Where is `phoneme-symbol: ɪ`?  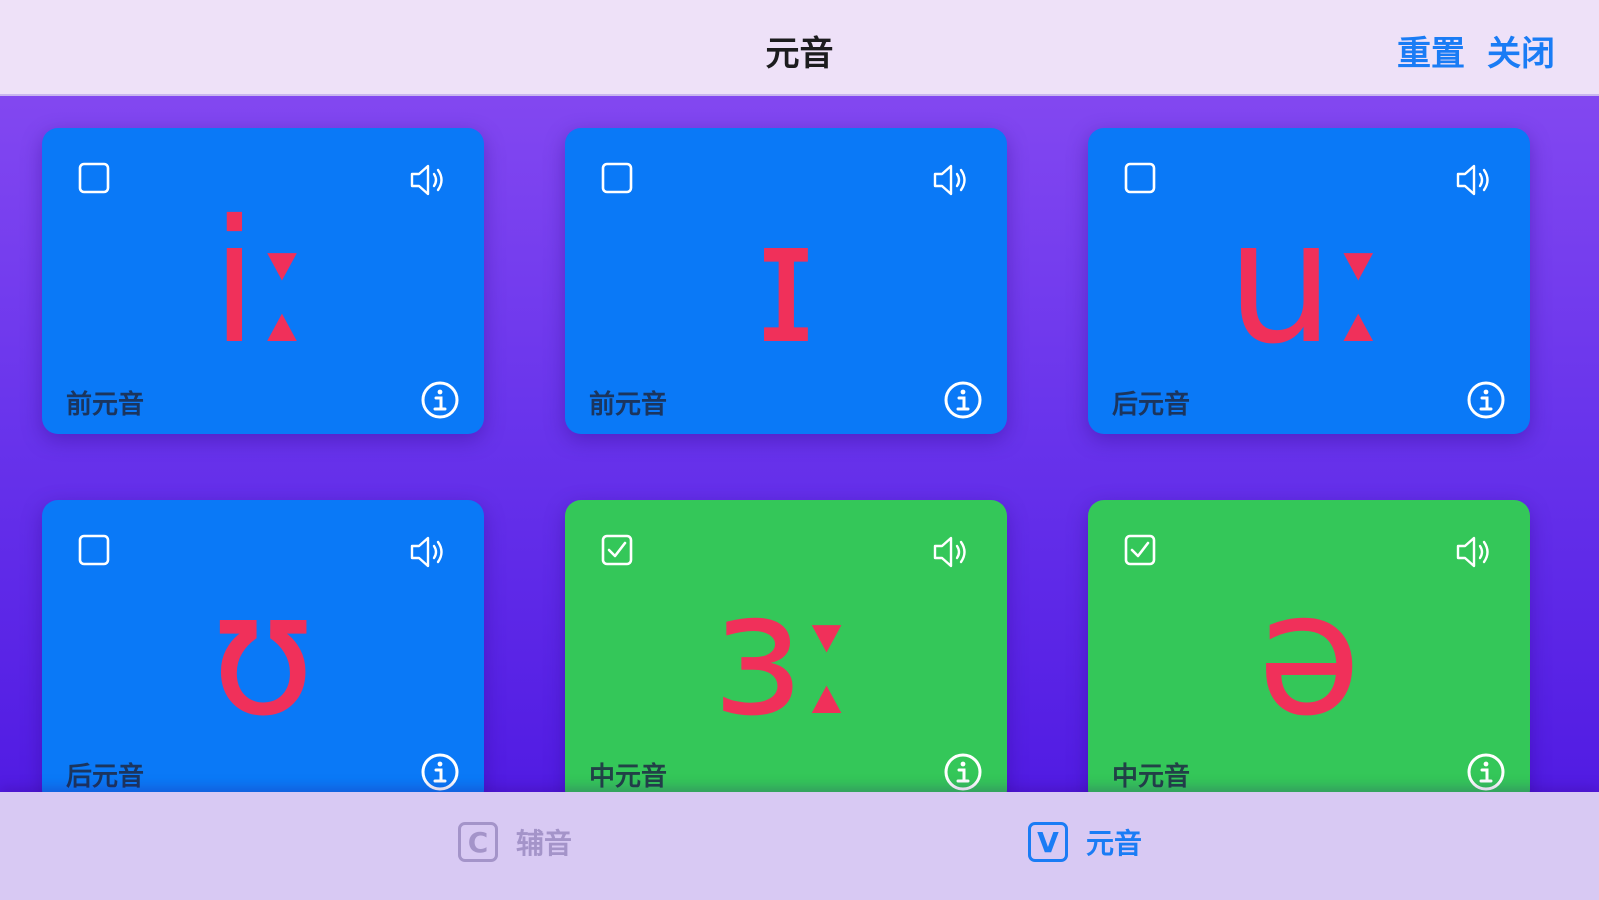 phoneme-symbol: ɪ is located at coordinates (786, 283).